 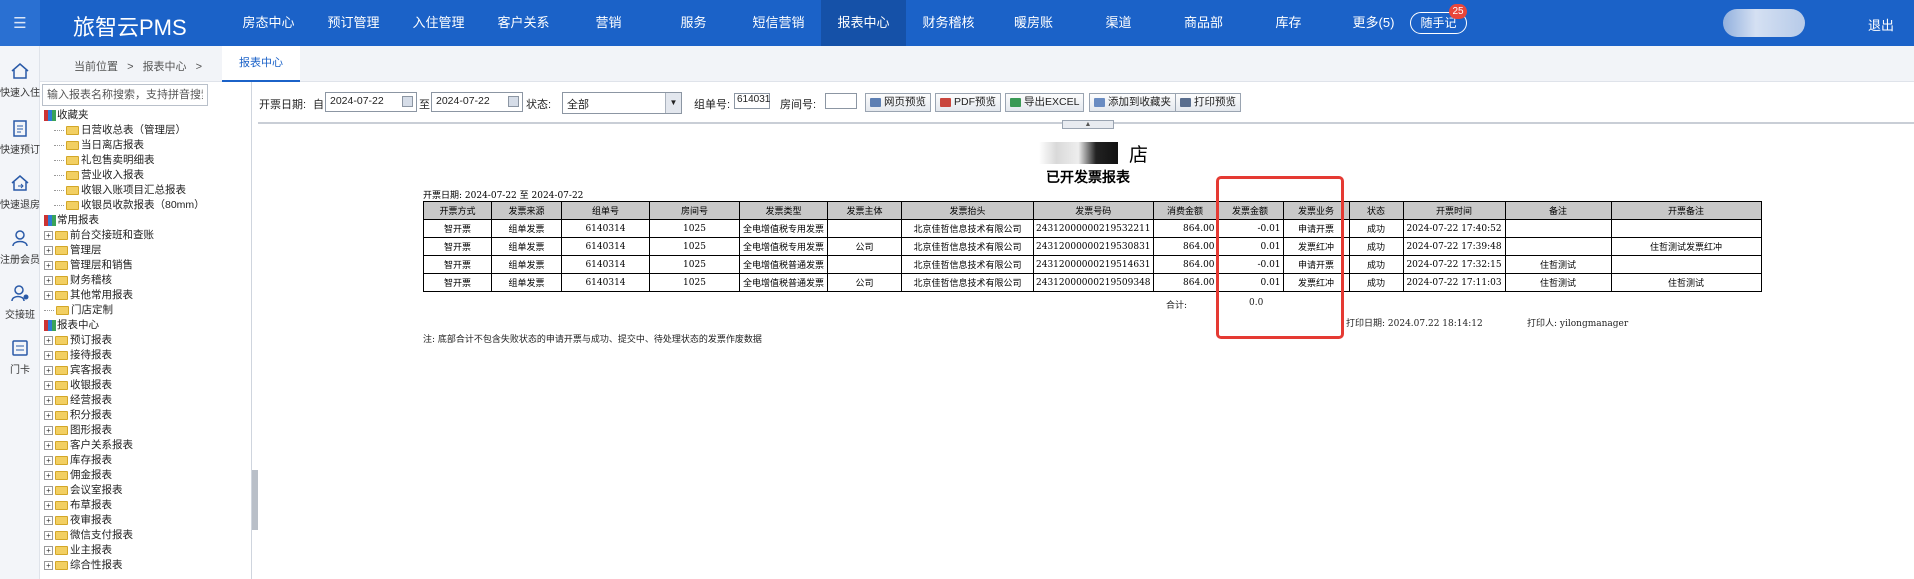 I want to click on report-search-input, so click(x=125, y=95).